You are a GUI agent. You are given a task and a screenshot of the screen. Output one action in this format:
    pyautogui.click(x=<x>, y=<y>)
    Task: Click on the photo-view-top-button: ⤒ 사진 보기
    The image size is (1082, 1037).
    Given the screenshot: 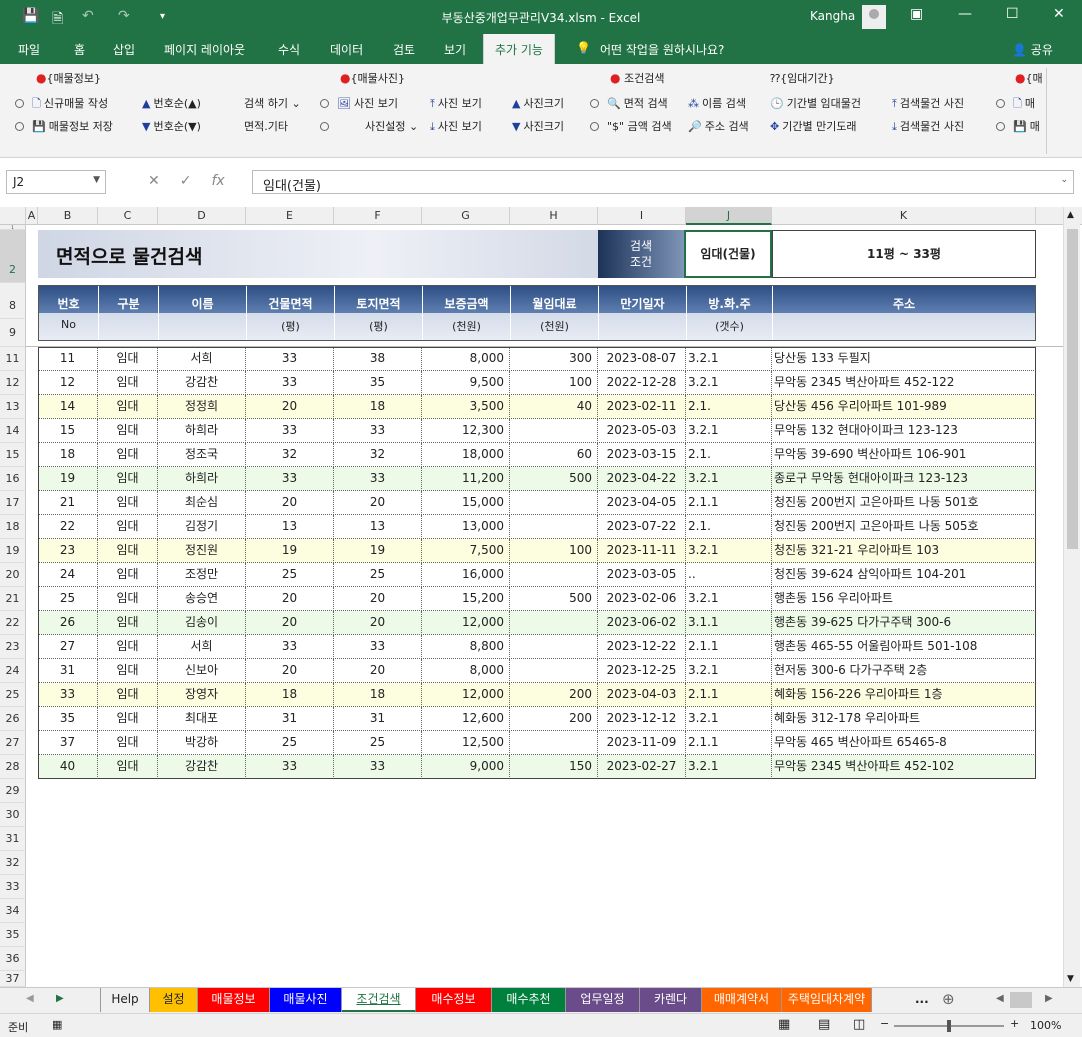 What is the action you would take?
    pyautogui.click(x=456, y=103)
    